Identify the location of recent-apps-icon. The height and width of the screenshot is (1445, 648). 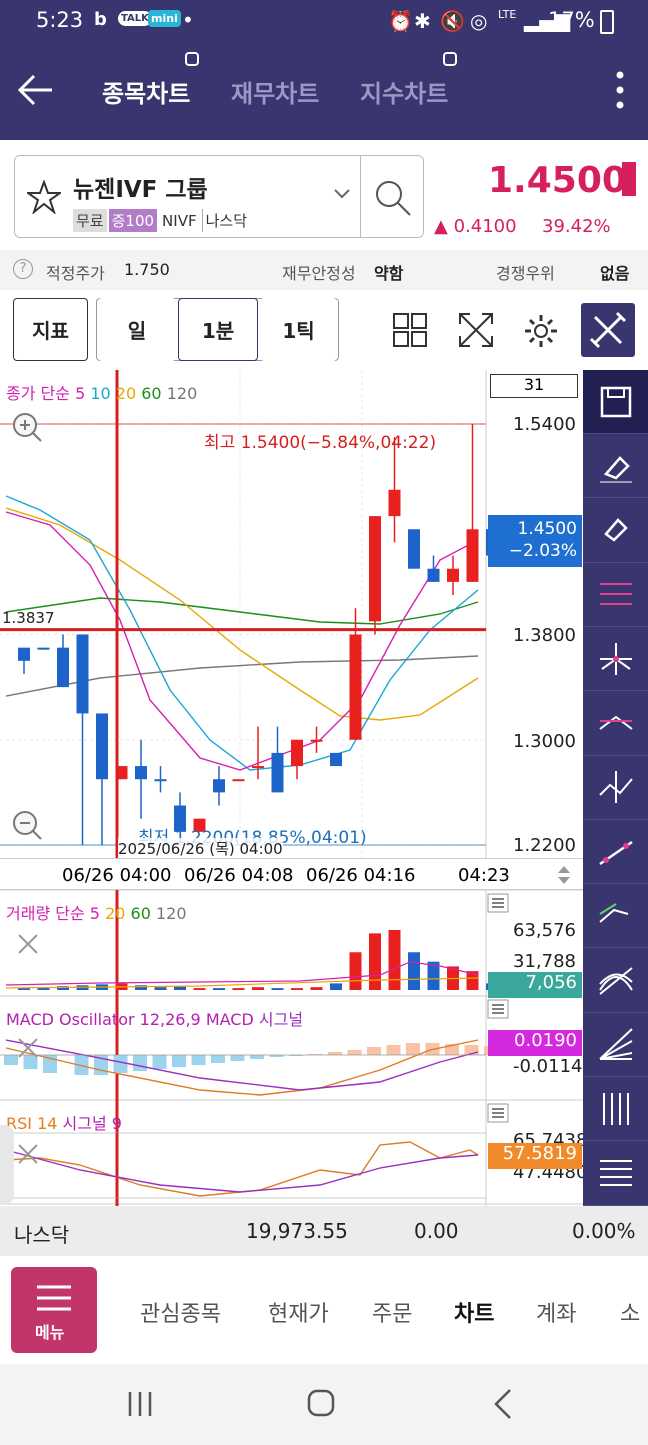
(140, 1404).